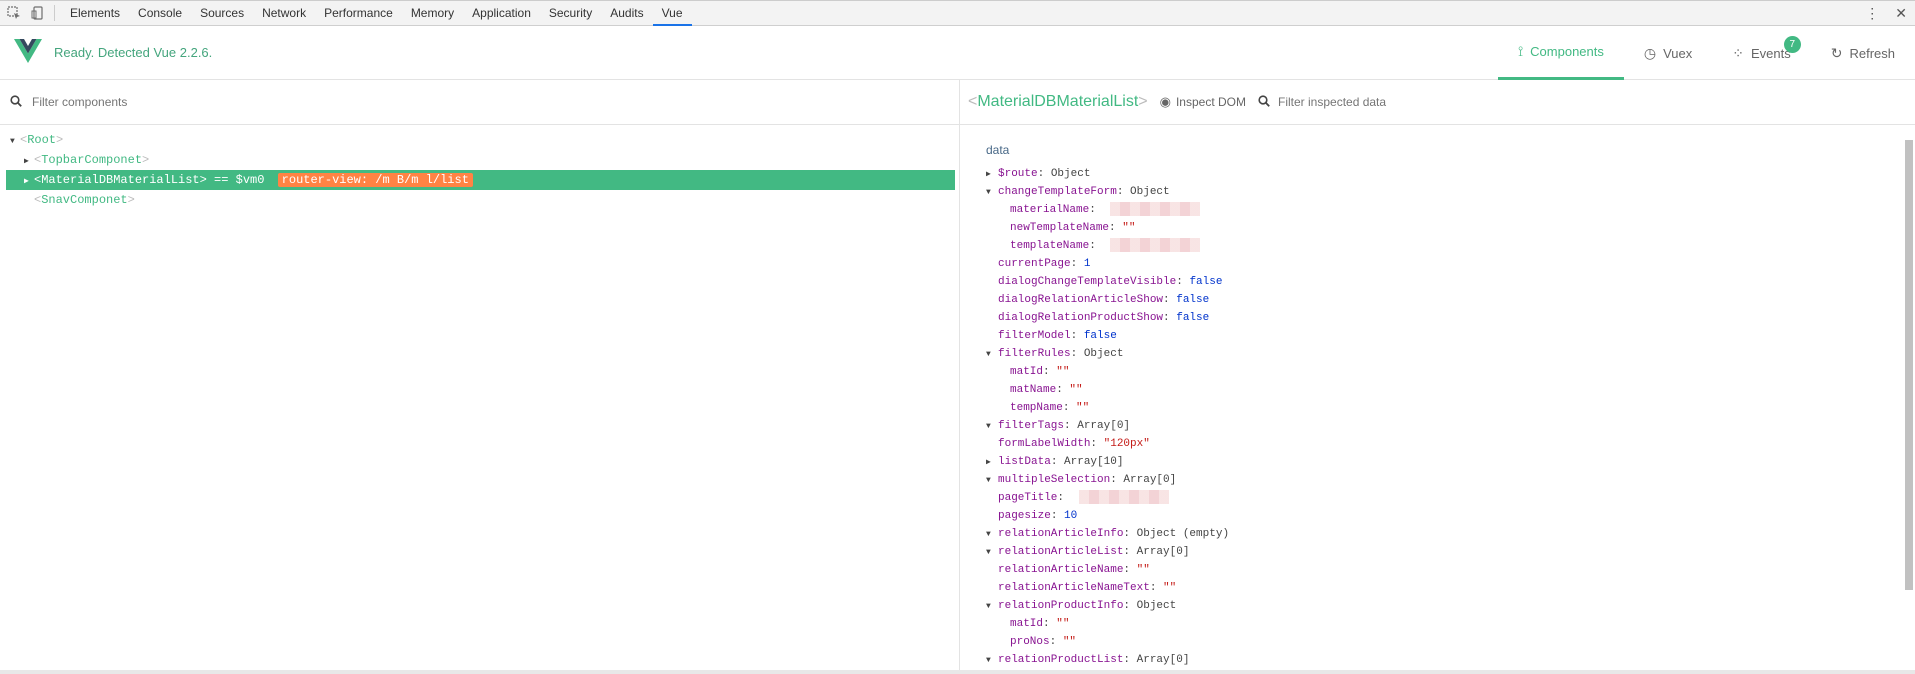  What do you see at coordinates (1450, 606) in the screenshot?
I see `data-property-row: ▼ relationProductInfo: Object` at bounding box center [1450, 606].